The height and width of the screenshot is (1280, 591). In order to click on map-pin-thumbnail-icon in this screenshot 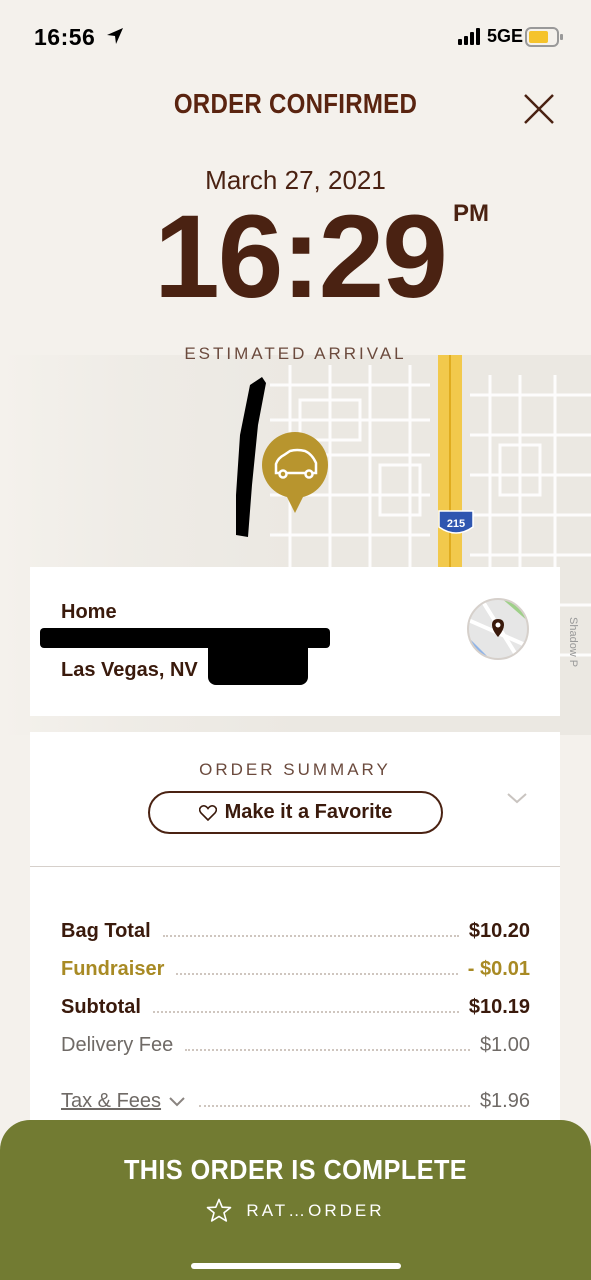, I will do `click(498, 629)`.